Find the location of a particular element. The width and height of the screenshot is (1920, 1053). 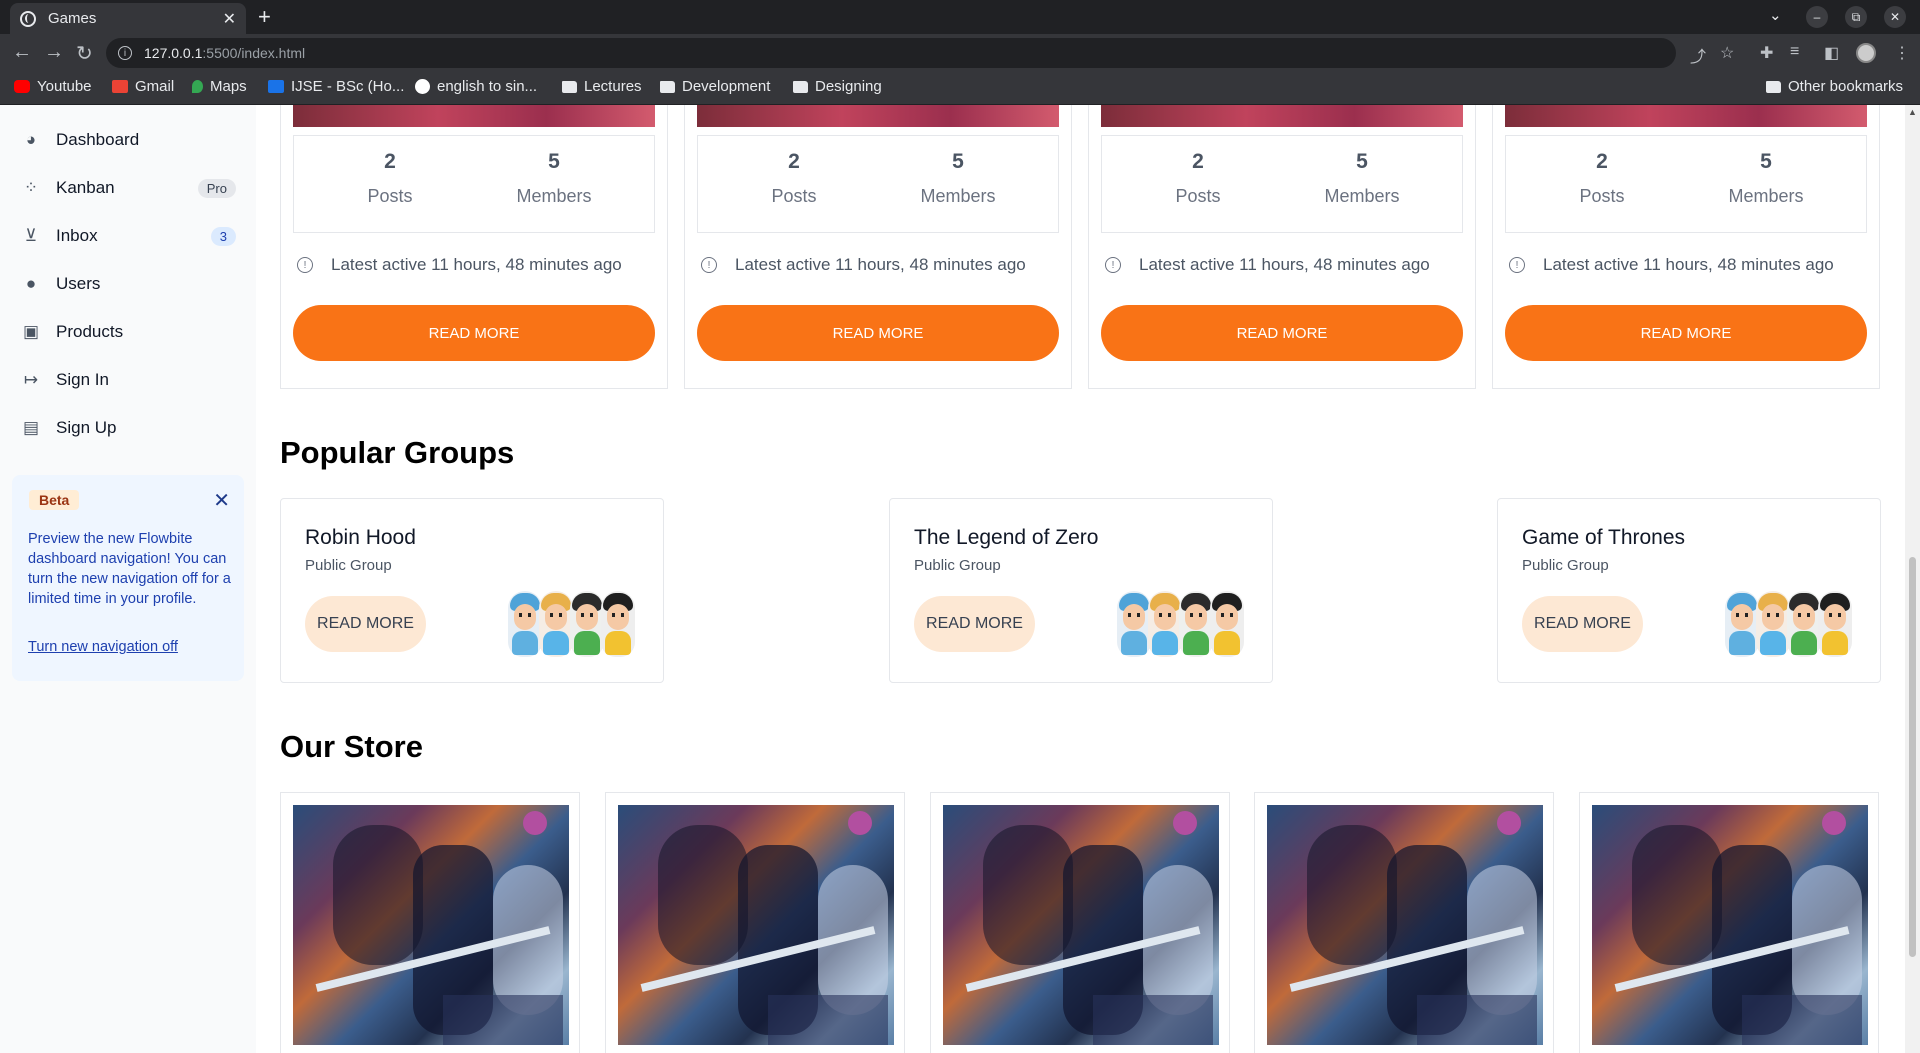

group-name: The Legend of Zero is located at coordinates (1006, 537).